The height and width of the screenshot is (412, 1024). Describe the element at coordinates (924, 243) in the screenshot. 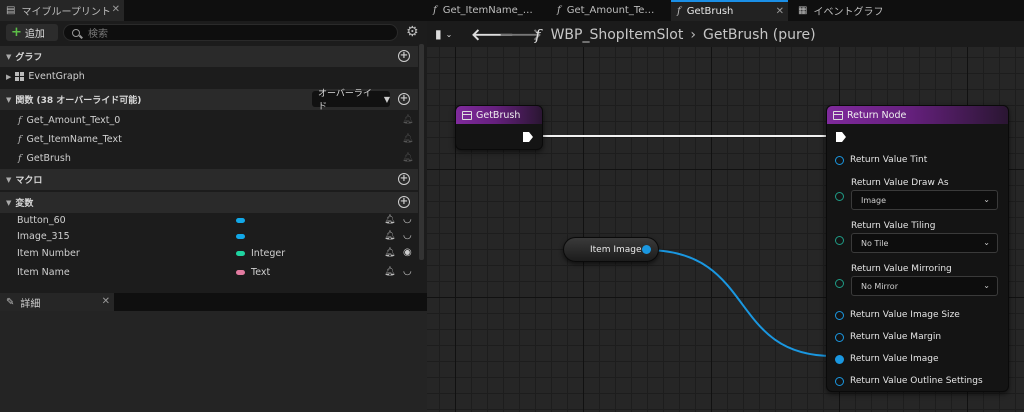

I see `tiling-dropdown: No Tile ⌄` at that location.